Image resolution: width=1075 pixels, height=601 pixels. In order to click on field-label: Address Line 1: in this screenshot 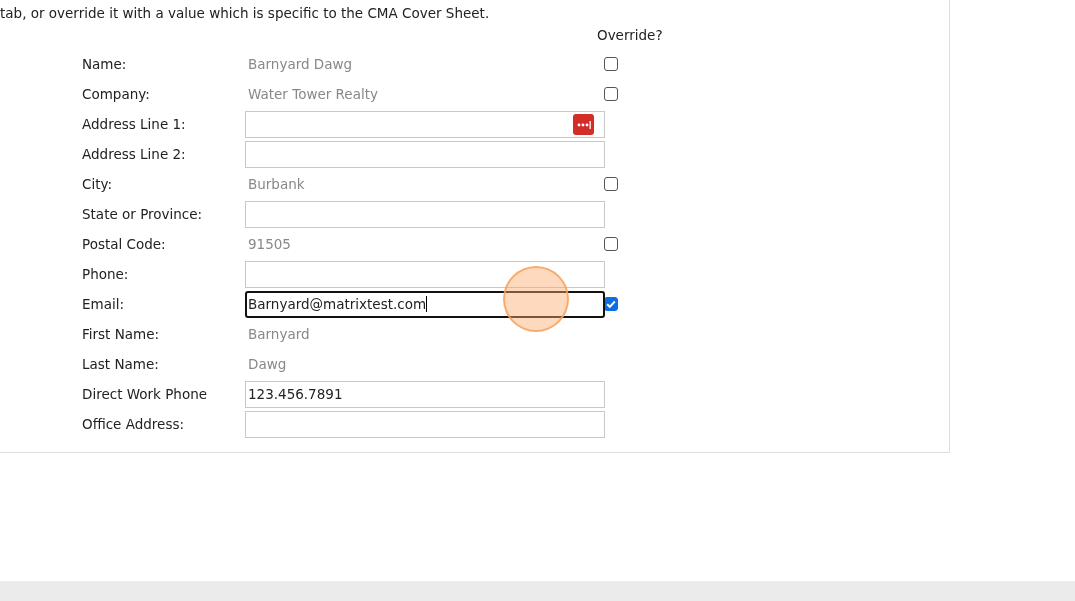, I will do `click(134, 124)`.